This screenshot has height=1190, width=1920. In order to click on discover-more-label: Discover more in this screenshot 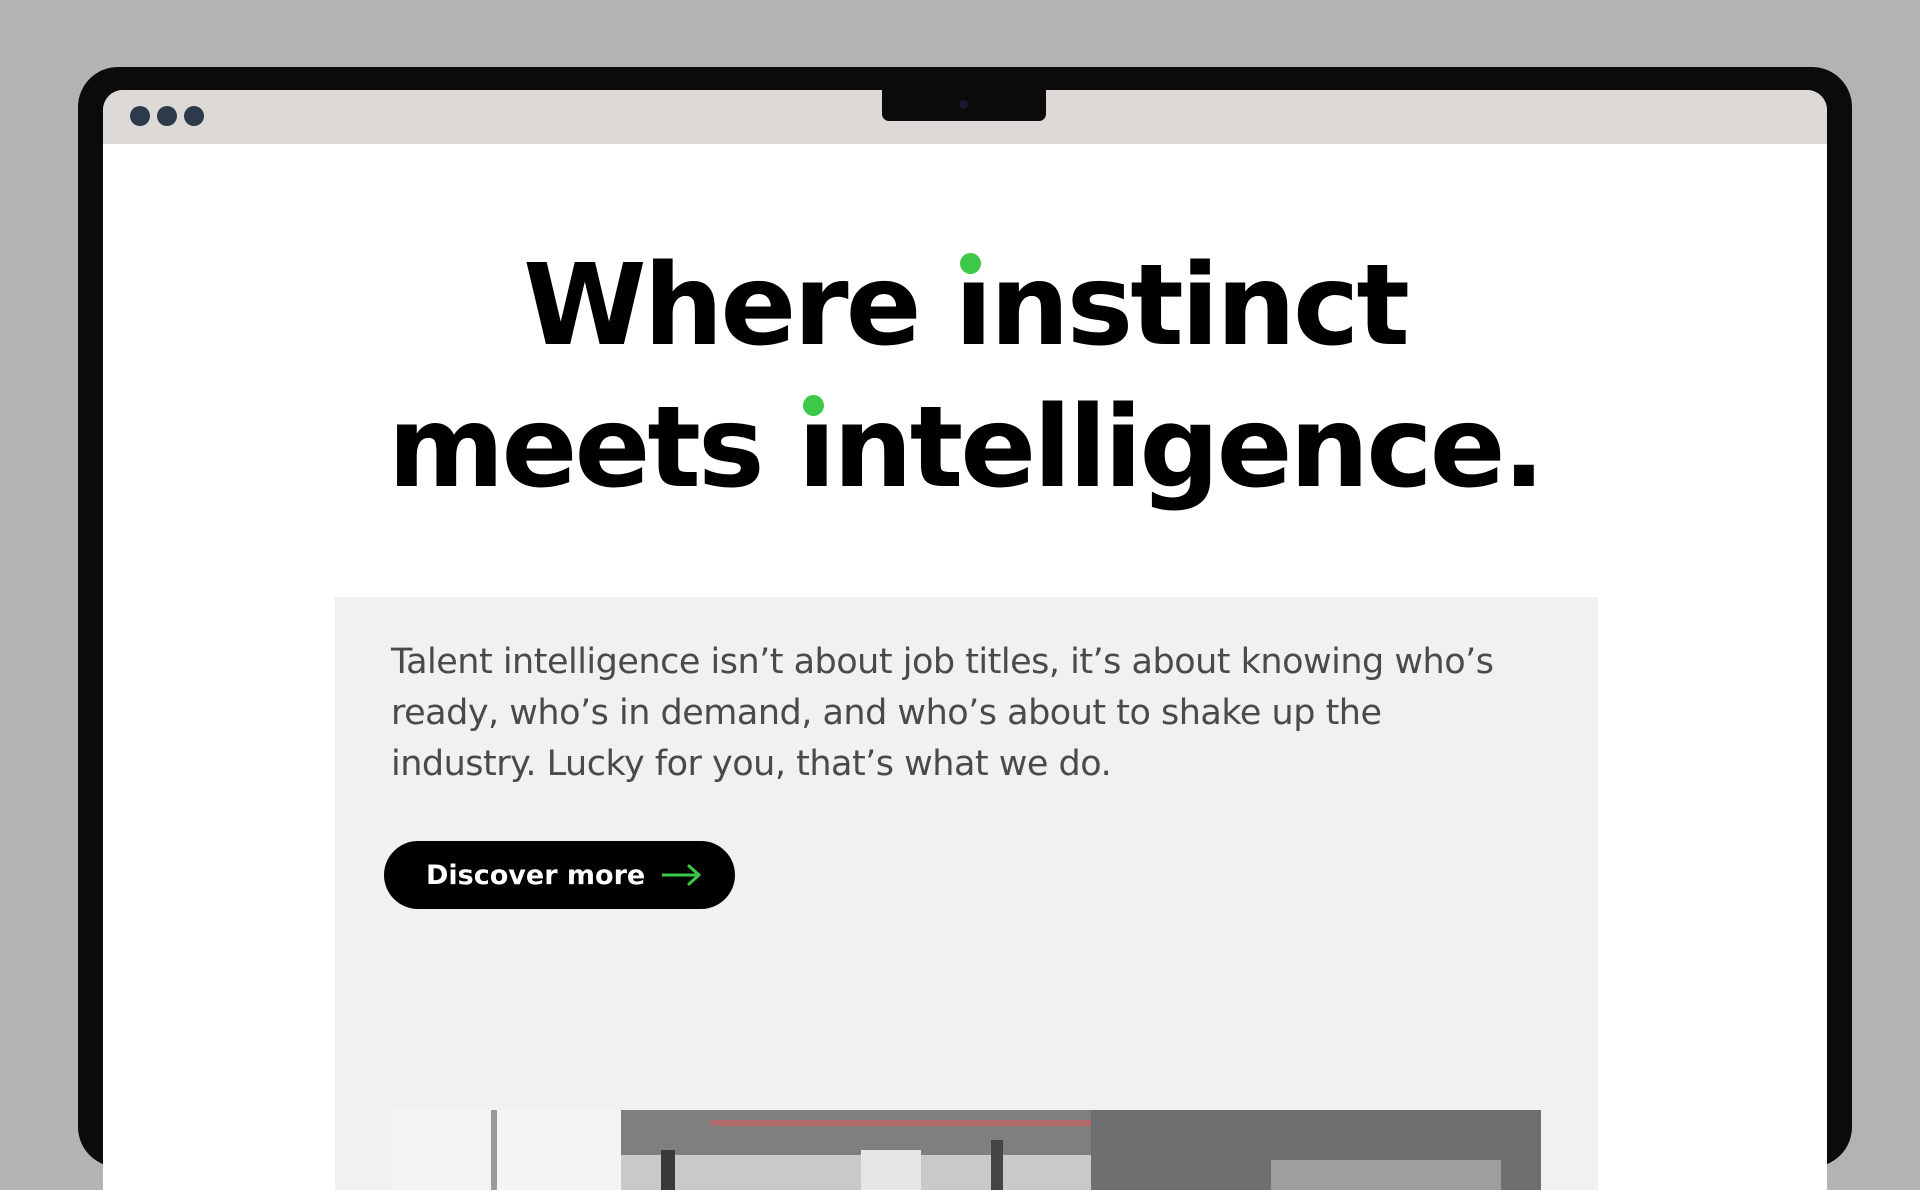, I will do `click(536, 875)`.